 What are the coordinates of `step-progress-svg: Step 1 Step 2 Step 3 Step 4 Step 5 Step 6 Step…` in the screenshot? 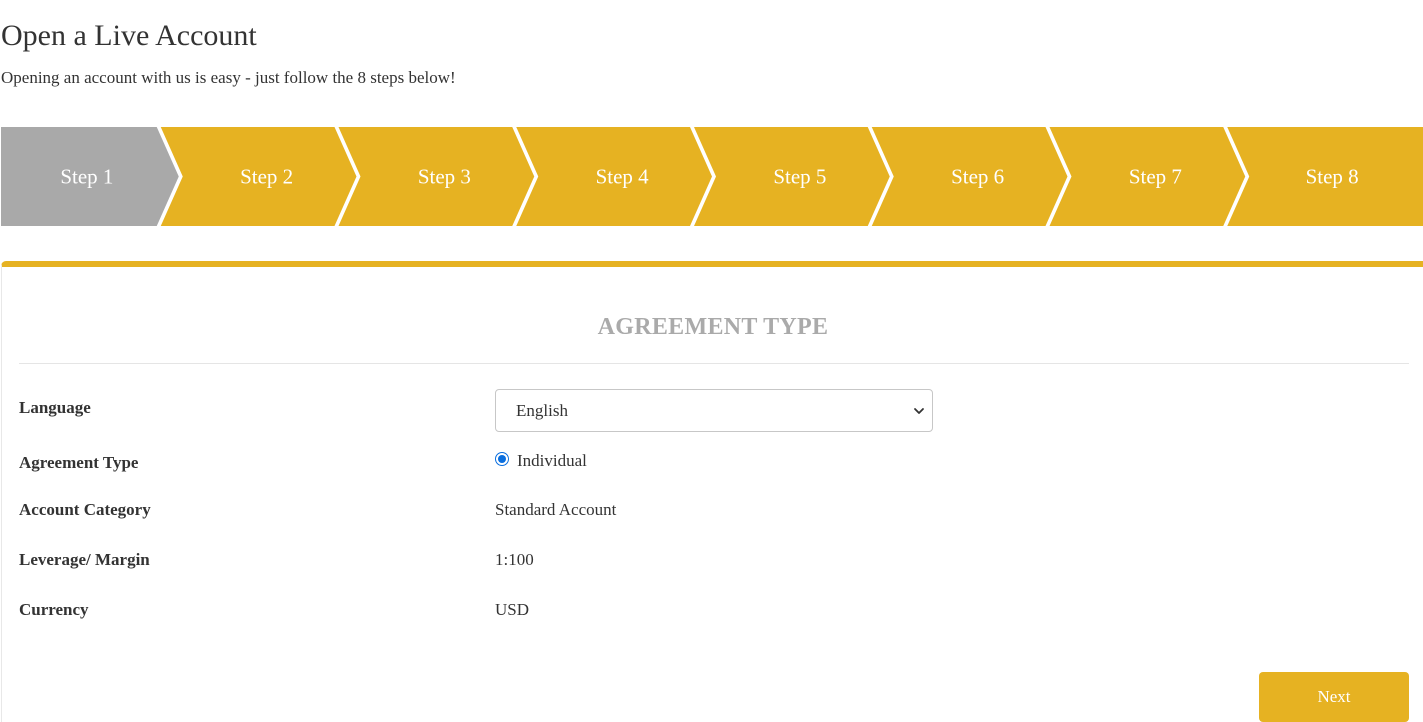 It's located at (712, 176).